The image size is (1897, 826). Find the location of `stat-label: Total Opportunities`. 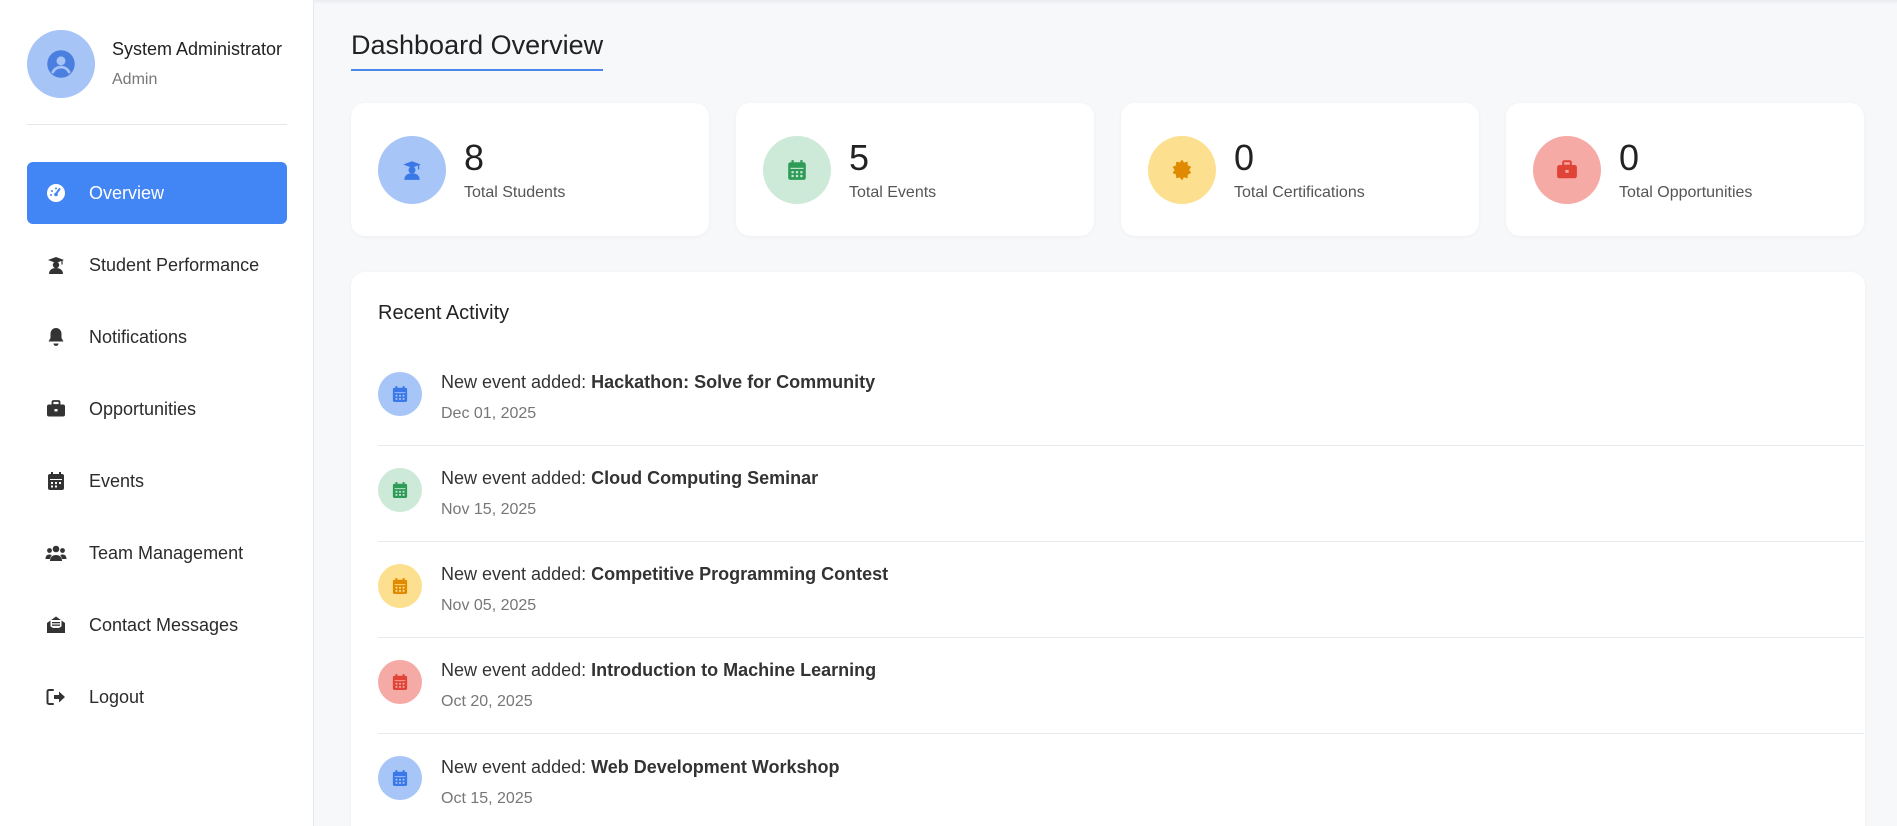

stat-label: Total Opportunities is located at coordinates (1686, 192).